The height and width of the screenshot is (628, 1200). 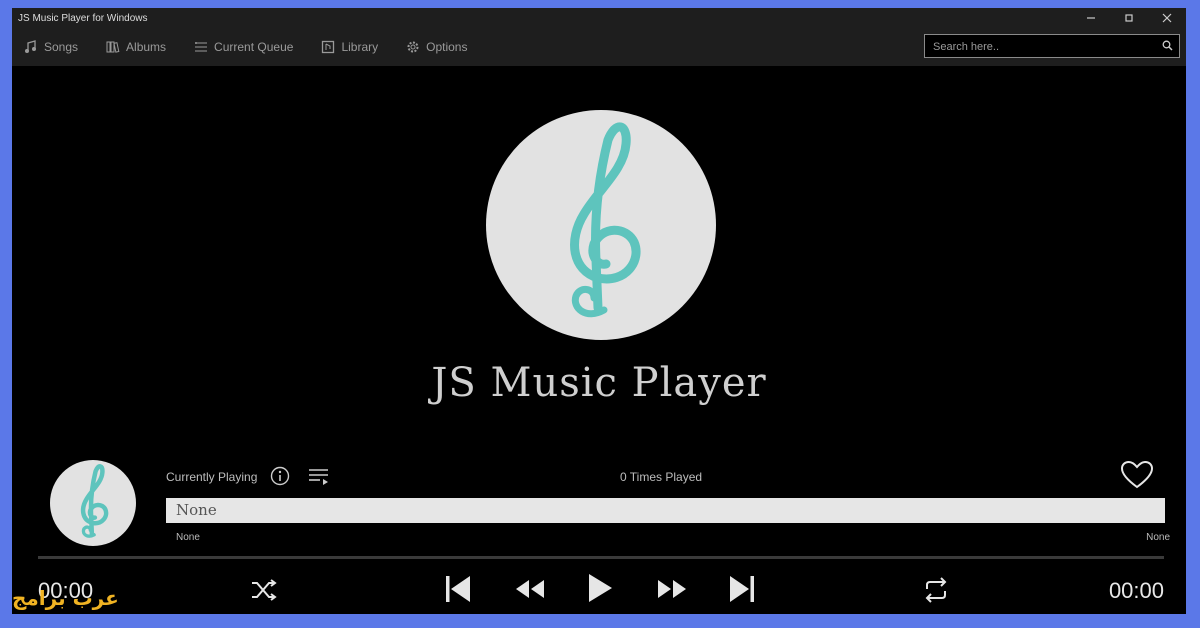 I want to click on previous-track-icon, so click(x=458, y=589).